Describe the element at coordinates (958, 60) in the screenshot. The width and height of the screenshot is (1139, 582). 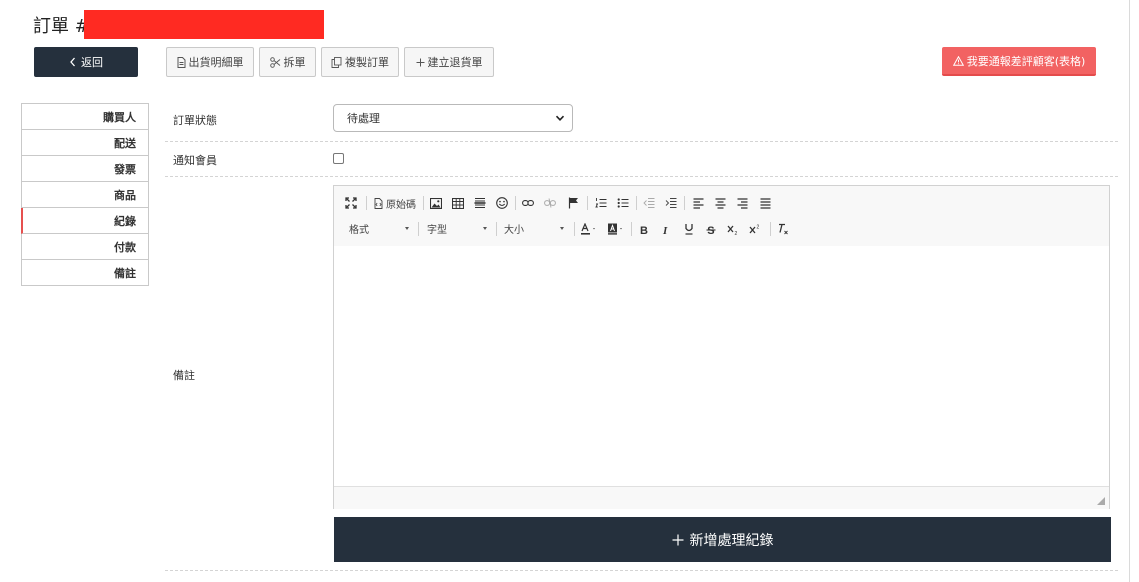
I see `warning-icon` at that location.